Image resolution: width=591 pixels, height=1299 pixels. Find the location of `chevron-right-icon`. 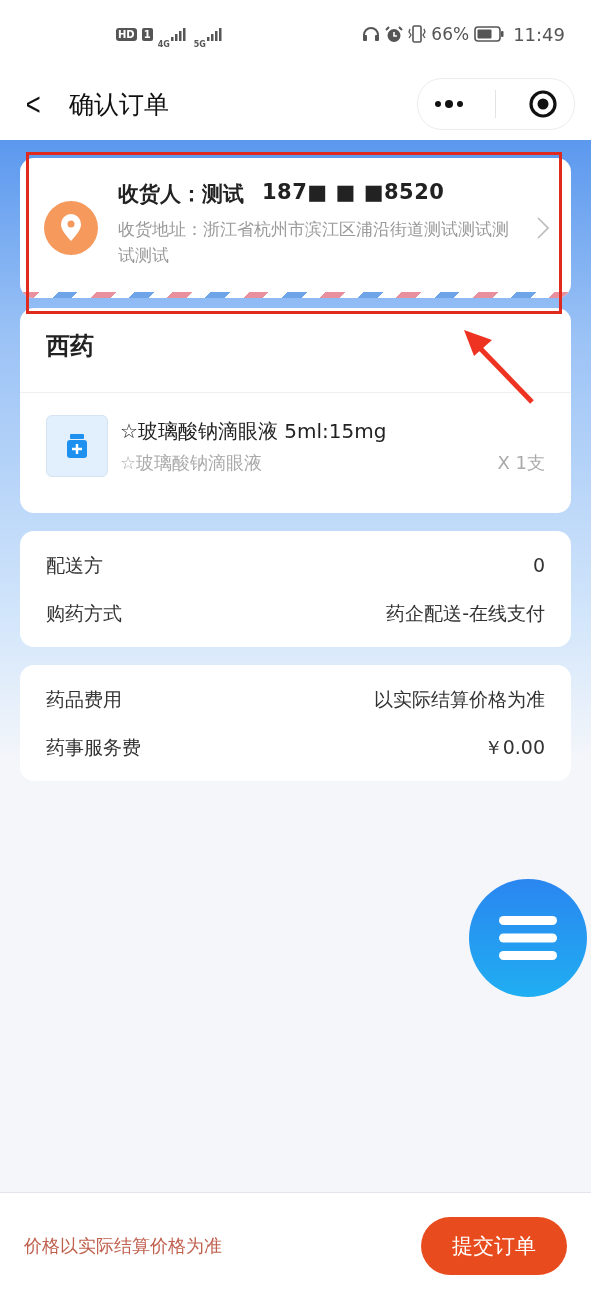

chevron-right-icon is located at coordinates (543, 228).